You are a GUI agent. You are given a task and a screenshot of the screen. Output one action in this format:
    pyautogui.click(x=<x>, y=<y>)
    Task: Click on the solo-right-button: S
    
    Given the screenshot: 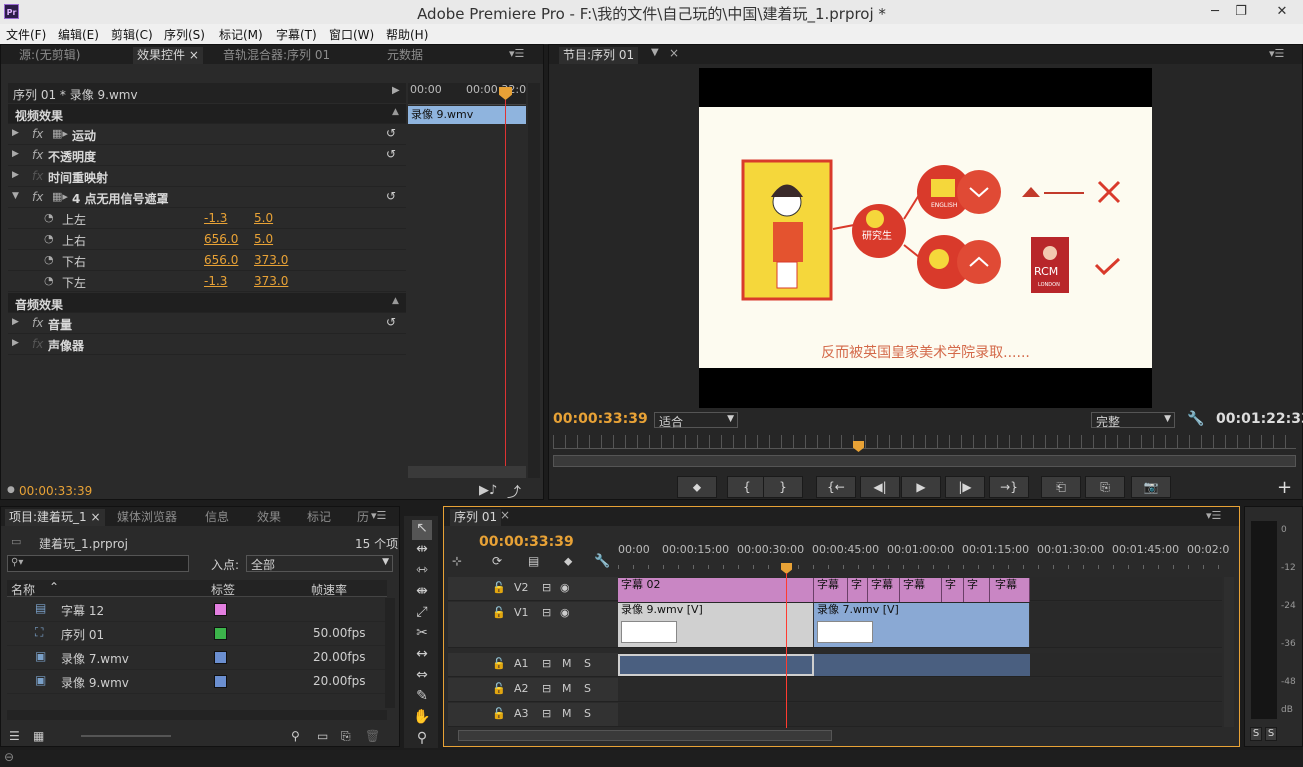 What is the action you would take?
    pyautogui.click(x=1271, y=734)
    